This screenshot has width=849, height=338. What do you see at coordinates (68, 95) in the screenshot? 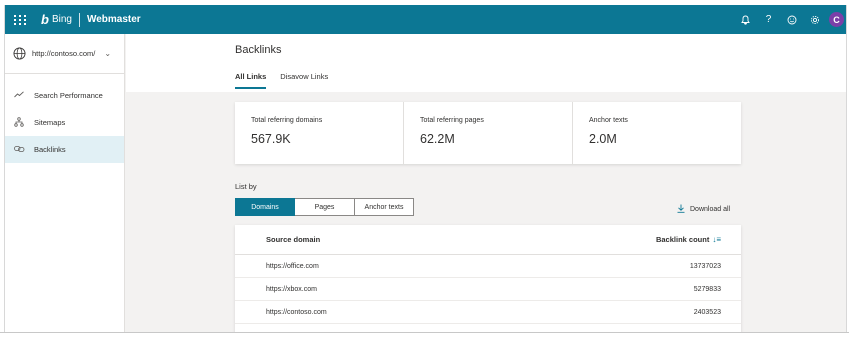
I see `sidebar-item-label: Search Performance` at bounding box center [68, 95].